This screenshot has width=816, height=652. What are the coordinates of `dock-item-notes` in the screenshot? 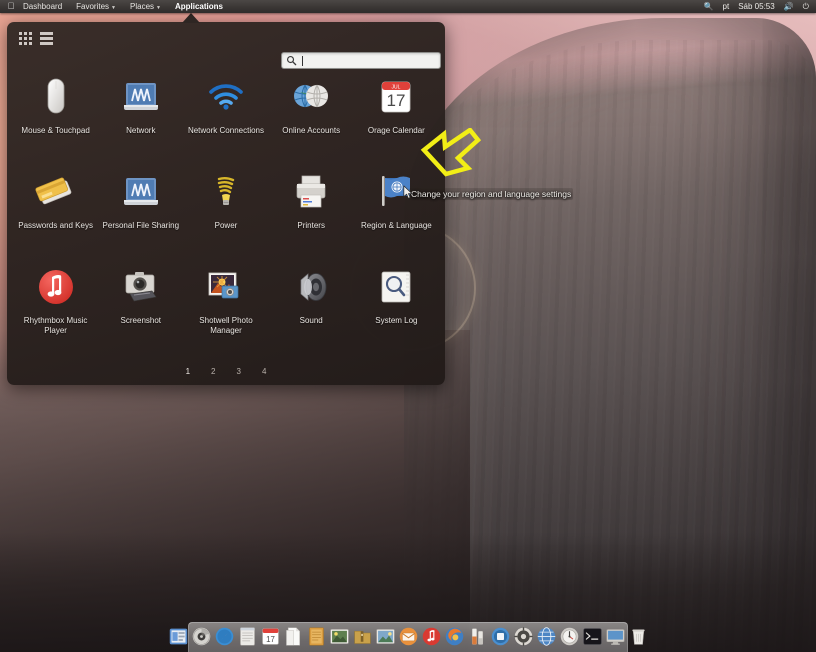 It's located at (247, 636).